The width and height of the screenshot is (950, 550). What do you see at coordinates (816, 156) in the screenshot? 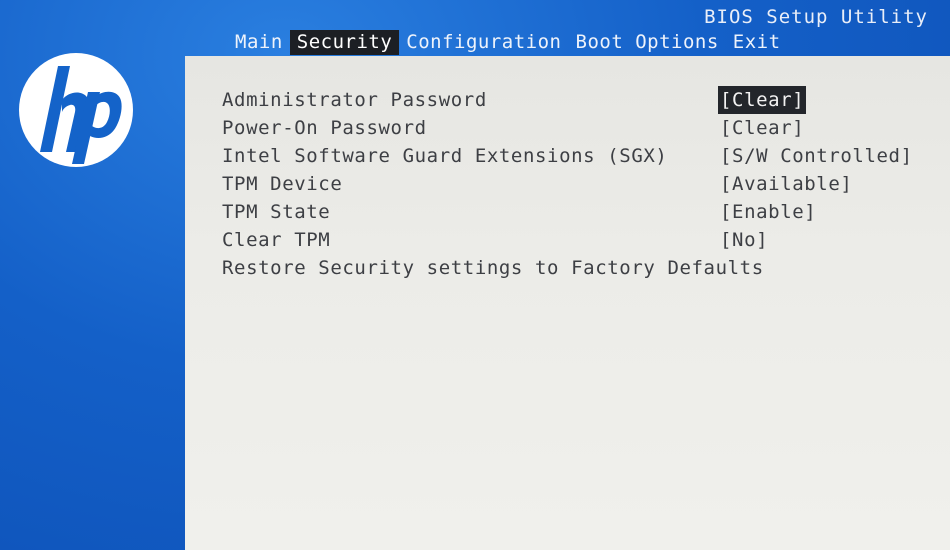
I see `setting-value: [S/W Controlled]` at bounding box center [816, 156].